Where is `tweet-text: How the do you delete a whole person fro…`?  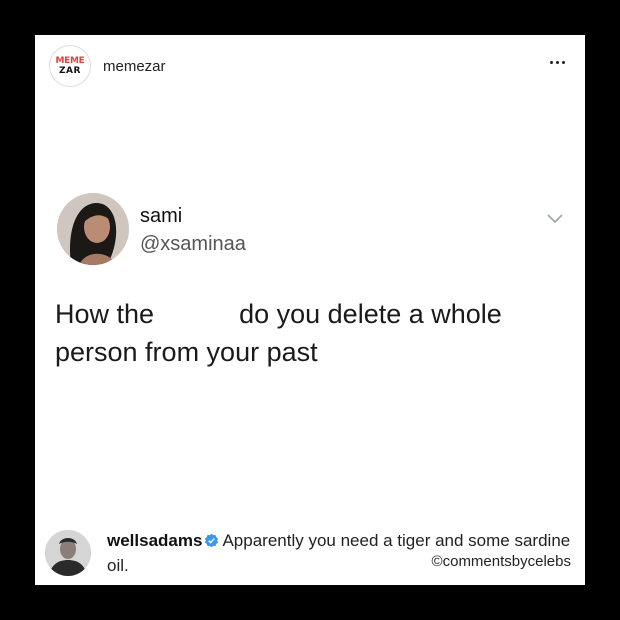 tweet-text: How the do you delete a whole person fro… is located at coordinates (310, 333).